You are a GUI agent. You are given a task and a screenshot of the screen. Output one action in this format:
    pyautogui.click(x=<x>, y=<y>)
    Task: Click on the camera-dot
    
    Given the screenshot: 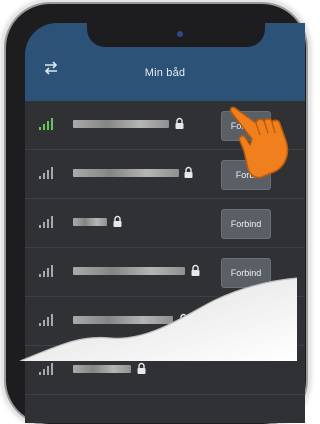 What is the action you would take?
    pyautogui.click(x=180, y=34)
    